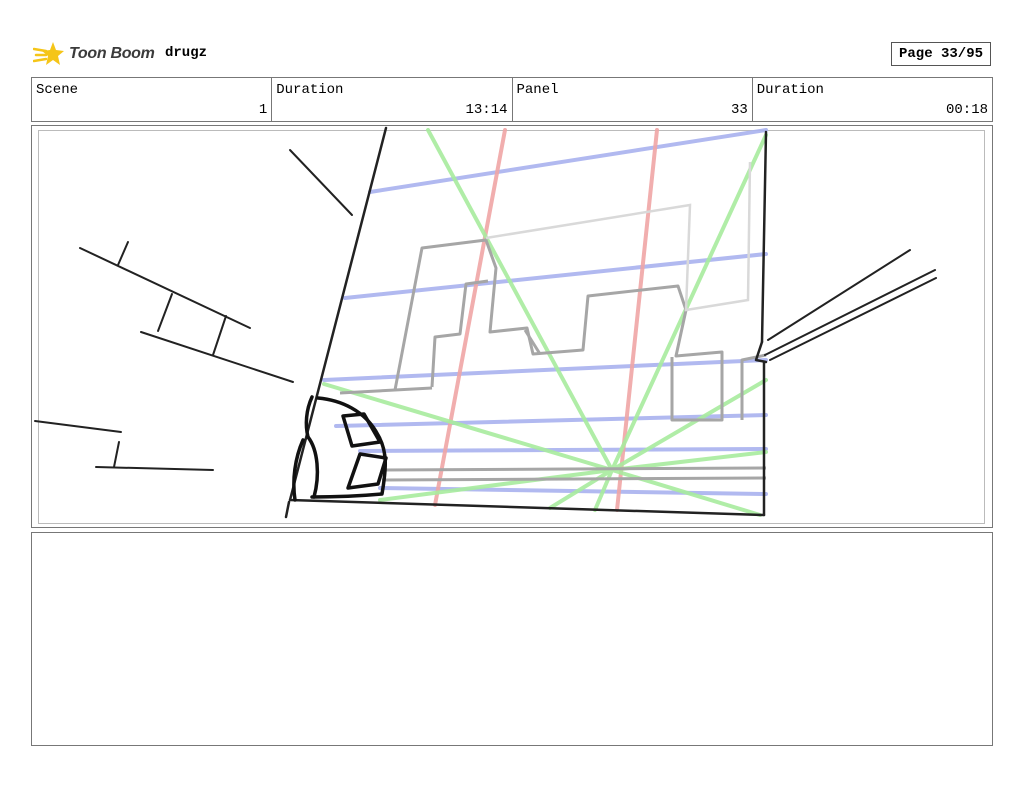 This screenshot has width=1024, height=793. I want to click on car-sketch, so click(340, 448).